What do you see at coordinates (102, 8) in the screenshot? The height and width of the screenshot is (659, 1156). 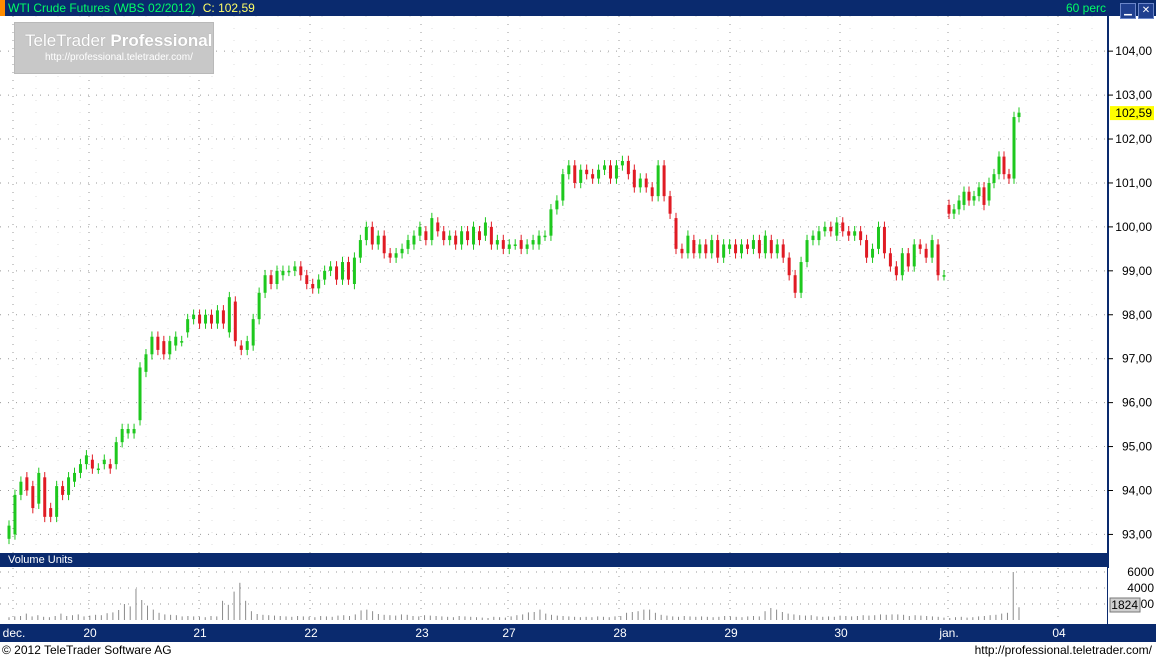 I see `instrument-name: WTI Crude Futures (WBS 02/2012)` at bounding box center [102, 8].